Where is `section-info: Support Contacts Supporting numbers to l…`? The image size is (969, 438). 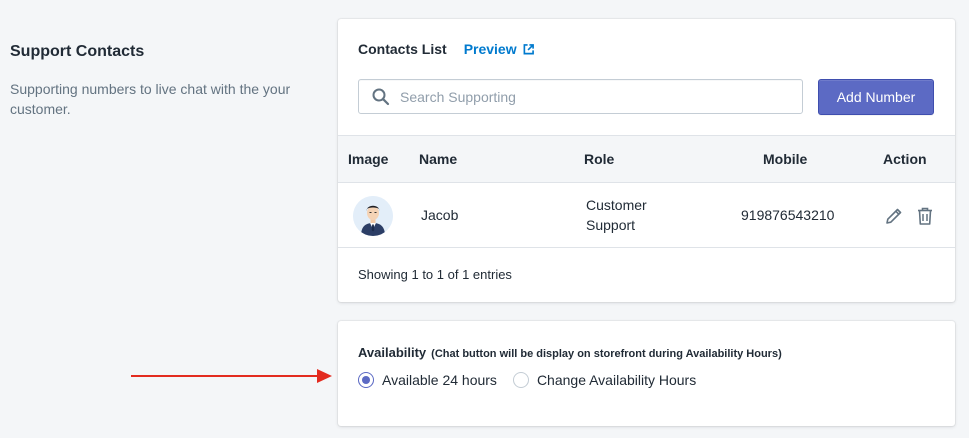 section-info: Support Contacts Supporting numbers to l… is located at coordinates (155, 80).